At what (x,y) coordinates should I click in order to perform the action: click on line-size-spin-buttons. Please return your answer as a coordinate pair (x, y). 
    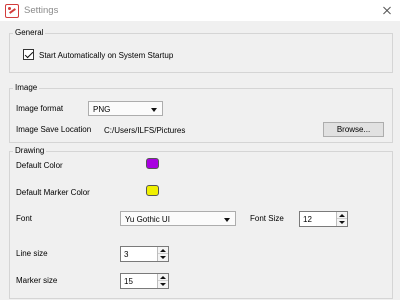
    Looking at the image, I should click on (162, 254).